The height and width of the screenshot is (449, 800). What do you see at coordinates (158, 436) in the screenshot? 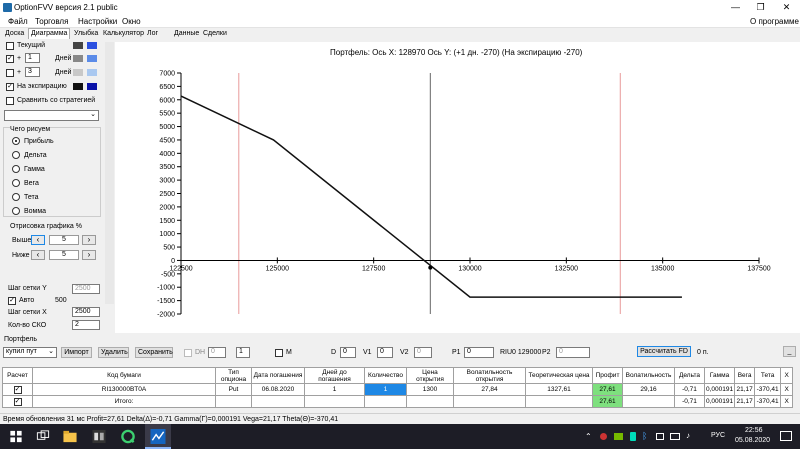
I see `optionfvv-task` at bounding box center [158, 436].